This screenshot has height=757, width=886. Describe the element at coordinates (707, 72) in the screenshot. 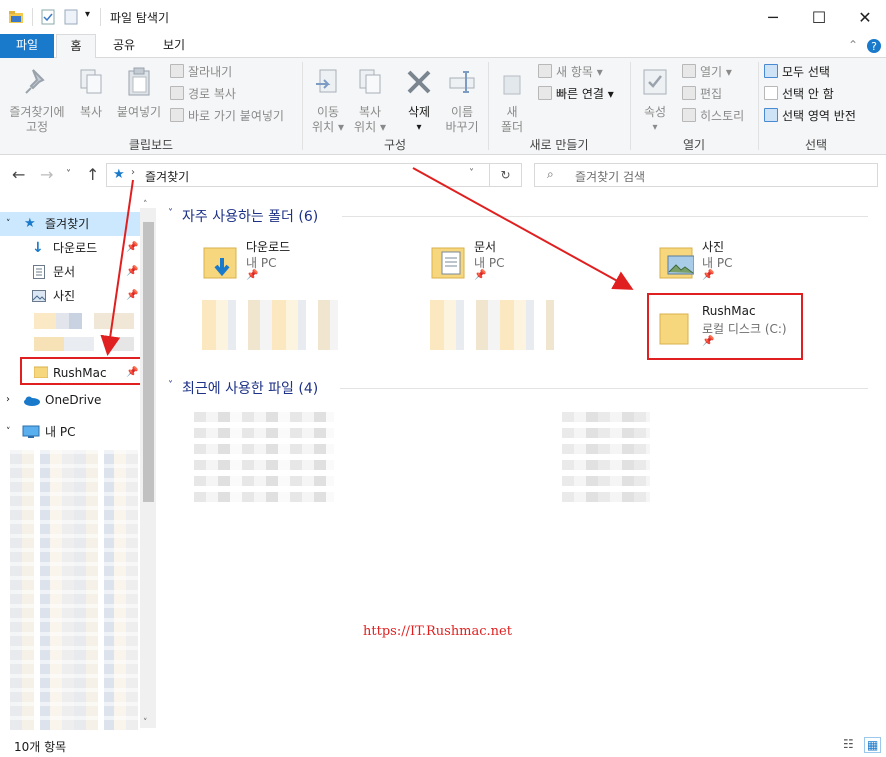

I see `open-button: 열기 ▾` at that location.